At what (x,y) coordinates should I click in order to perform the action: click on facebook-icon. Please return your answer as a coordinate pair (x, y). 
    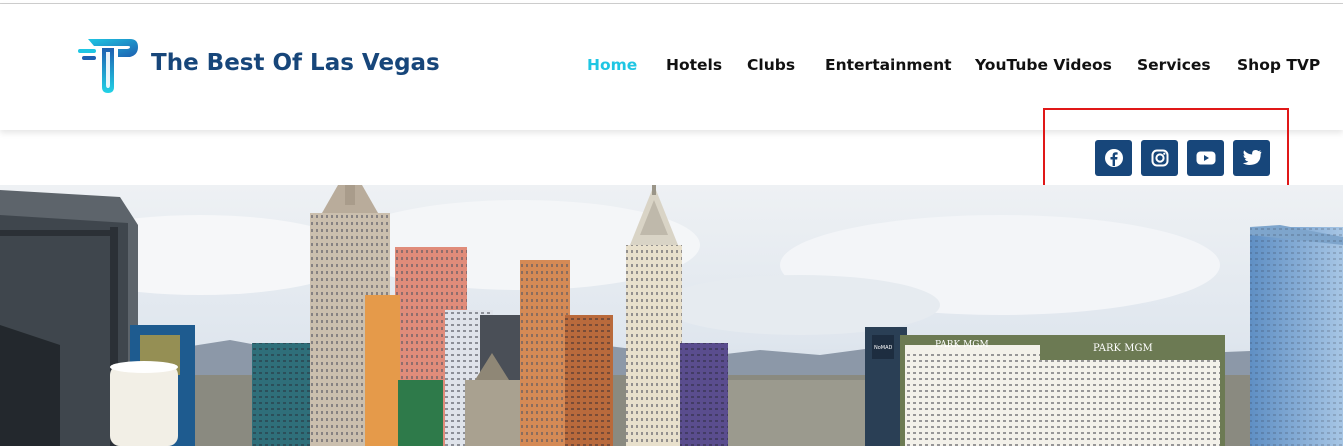
    Looking at the image, I should click on (1113, 158).